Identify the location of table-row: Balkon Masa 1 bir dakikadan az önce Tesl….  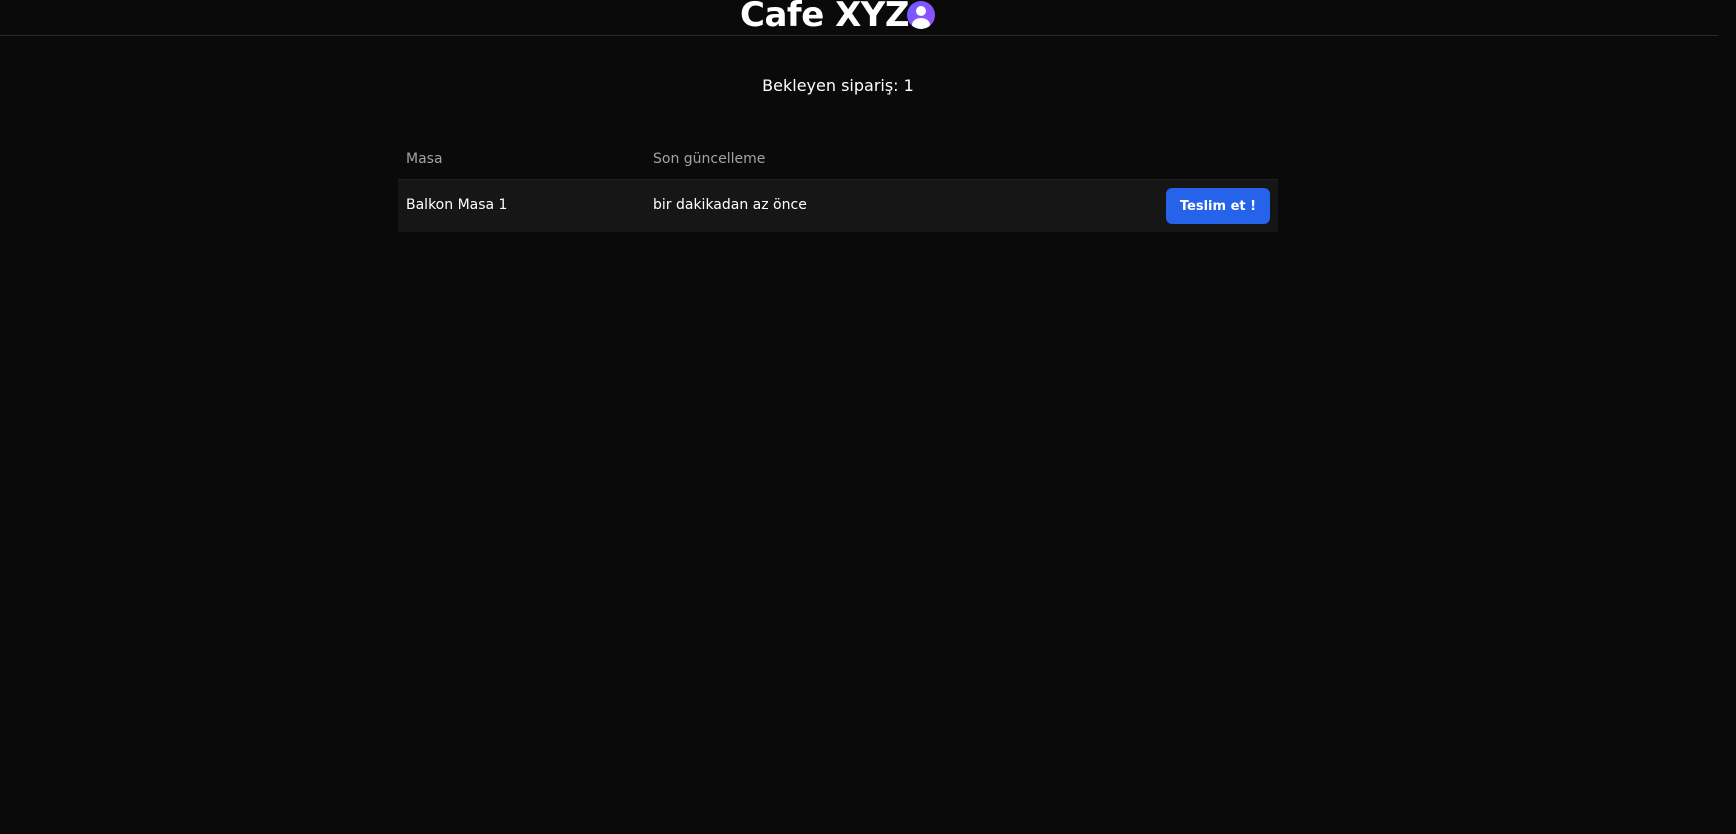
(838, 206).